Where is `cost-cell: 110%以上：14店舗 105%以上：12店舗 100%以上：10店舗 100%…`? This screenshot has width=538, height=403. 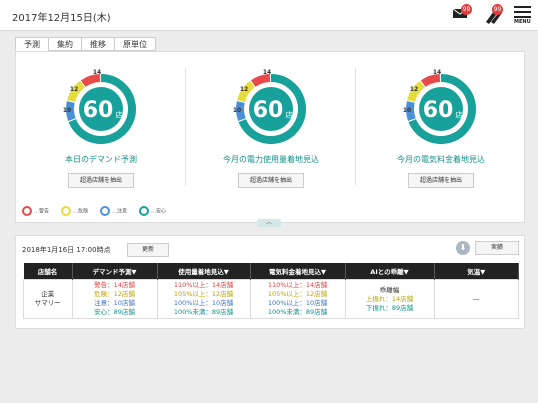 cost-cell: 110%以上：14店舗 105%以上：12店舗 100%以上：10店舗 100%… is located at coordinates (297, 299).